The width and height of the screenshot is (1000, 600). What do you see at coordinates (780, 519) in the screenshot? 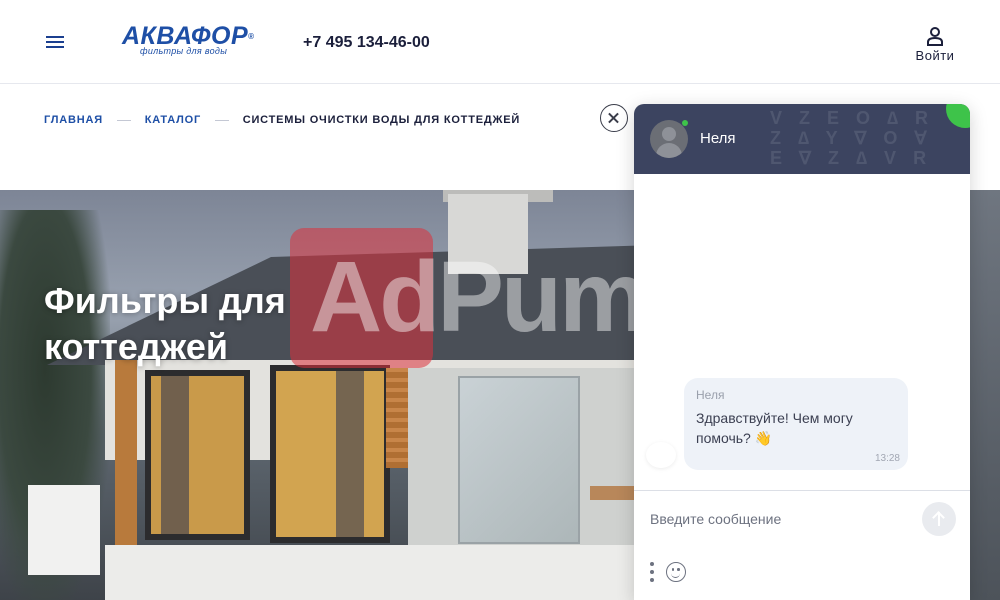
I see `chat-message-input` at bounding box center [780, 519].